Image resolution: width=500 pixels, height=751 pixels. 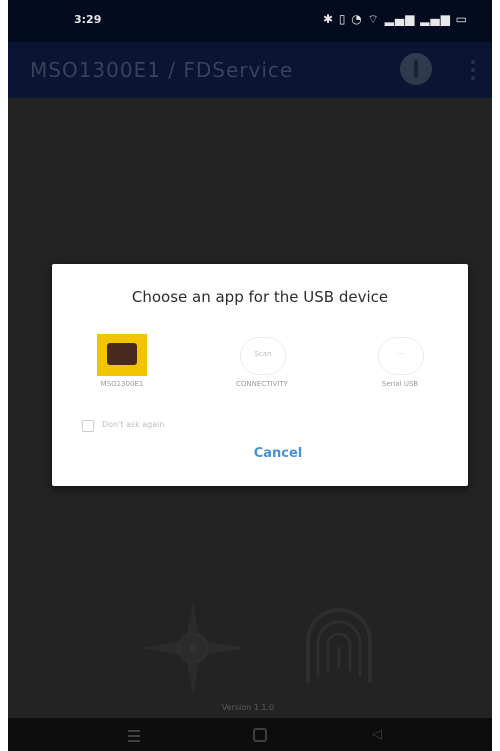 I want to click on app-icon-text: ···, so click(x=401, y=354).